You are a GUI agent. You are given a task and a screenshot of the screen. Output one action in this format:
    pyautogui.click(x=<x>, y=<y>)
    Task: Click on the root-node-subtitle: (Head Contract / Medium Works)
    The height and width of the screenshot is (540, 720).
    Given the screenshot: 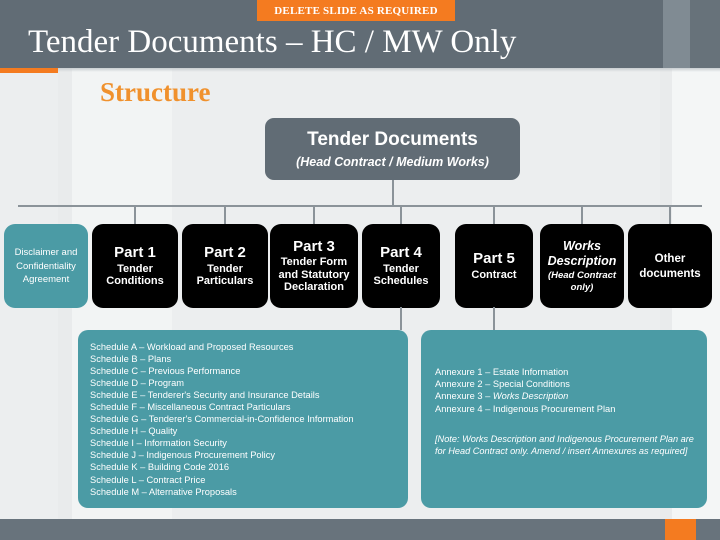 What is the action you would take?
    pyautogui.click(x=392, y=161)
    